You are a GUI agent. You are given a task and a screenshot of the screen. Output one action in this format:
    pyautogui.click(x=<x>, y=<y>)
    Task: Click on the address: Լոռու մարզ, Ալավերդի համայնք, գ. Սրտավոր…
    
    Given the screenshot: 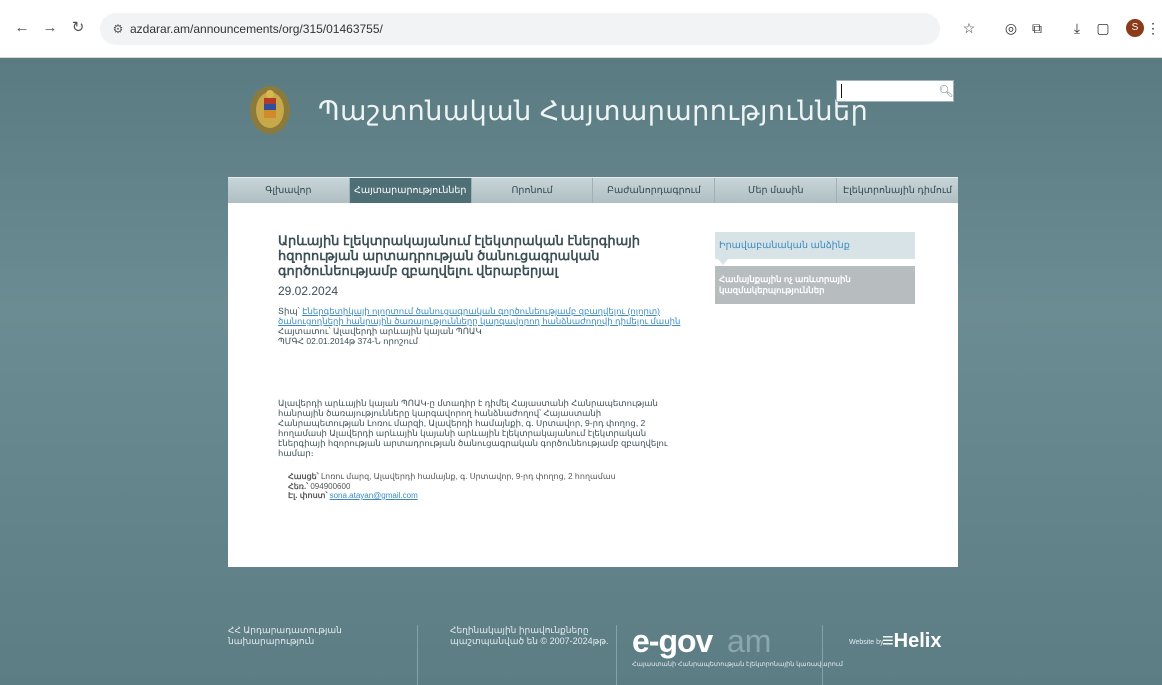 What is the action you would take?
    pyautogui.click(x=468, y=476)
    